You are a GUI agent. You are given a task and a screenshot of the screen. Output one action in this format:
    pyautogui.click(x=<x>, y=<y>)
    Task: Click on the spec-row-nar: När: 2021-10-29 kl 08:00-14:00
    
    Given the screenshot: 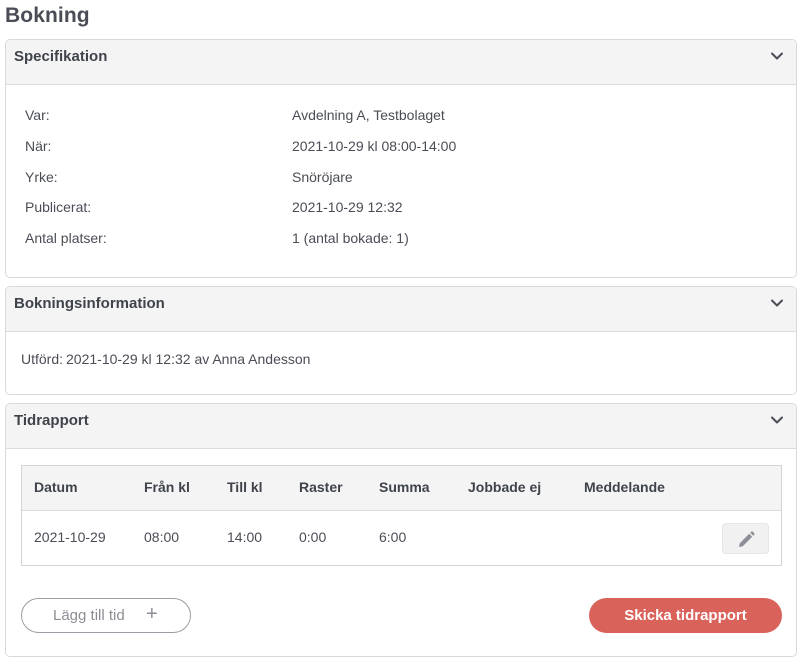 What is the action you would take?
    pyautogui.click(x=405, y=148)
    